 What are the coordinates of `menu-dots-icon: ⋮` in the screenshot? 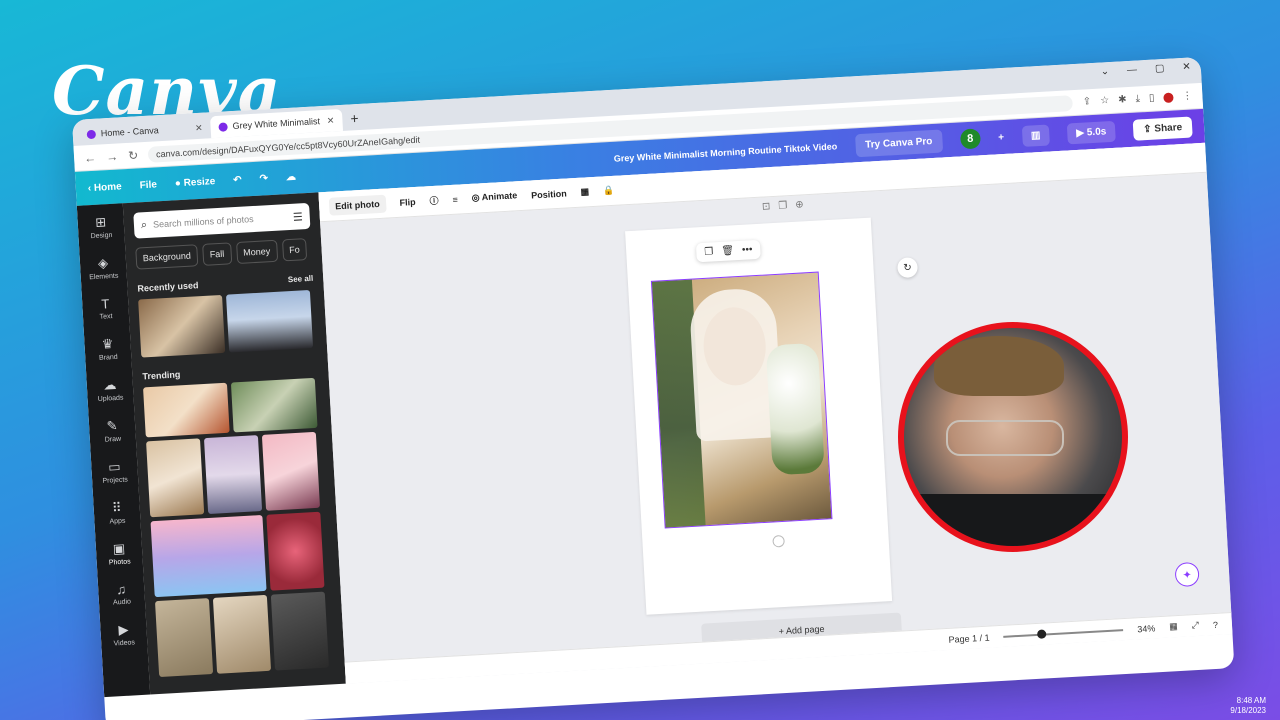 It's located at (1187, 96).